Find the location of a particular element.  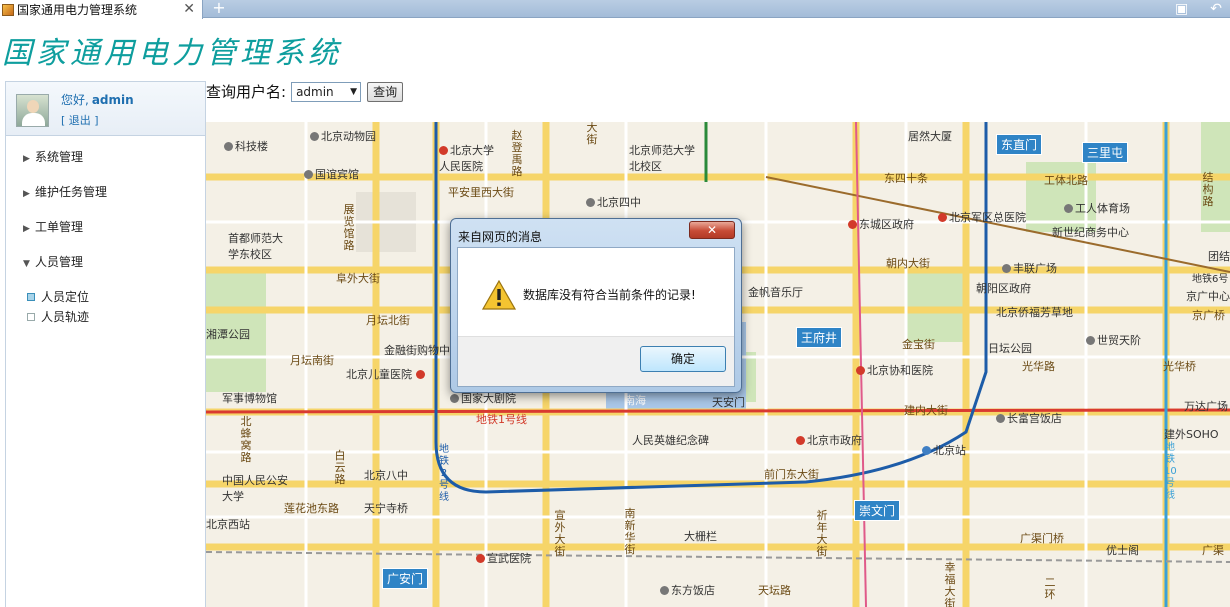

ok-button: 确定 is located at coordinates (683, 359).